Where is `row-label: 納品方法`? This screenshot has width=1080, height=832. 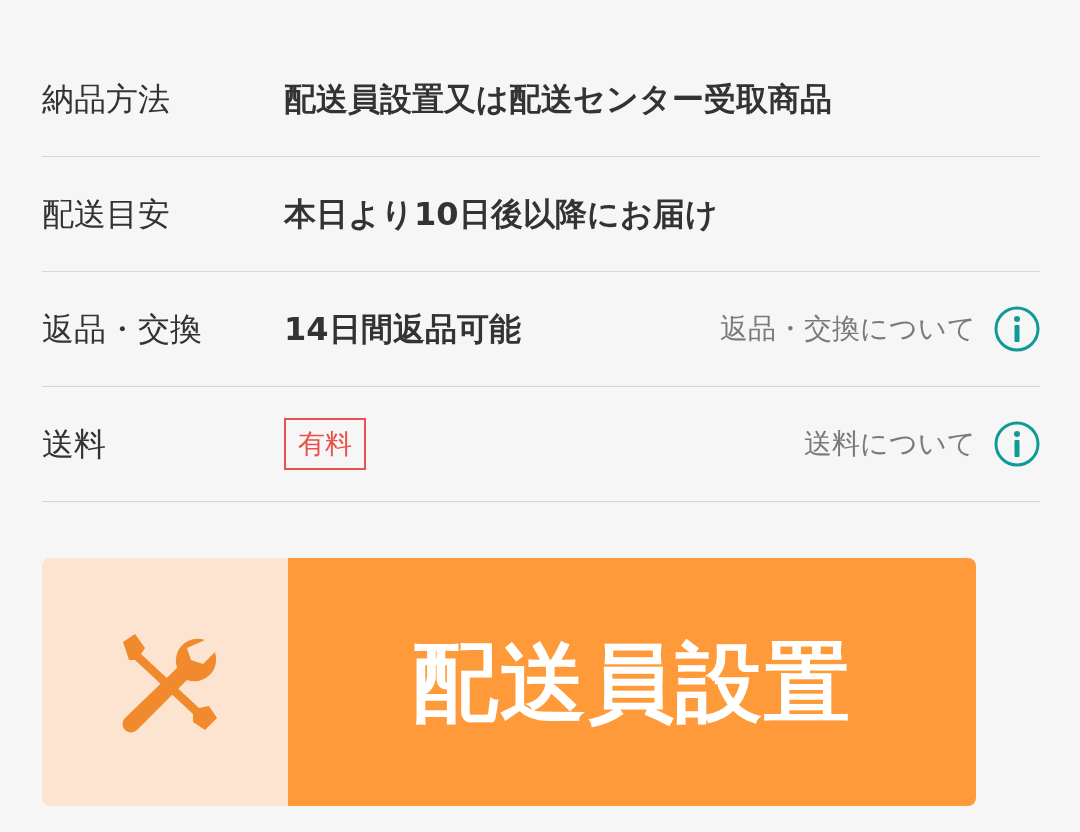
row-label: 納品方法 is located at coordinates (106, 99).